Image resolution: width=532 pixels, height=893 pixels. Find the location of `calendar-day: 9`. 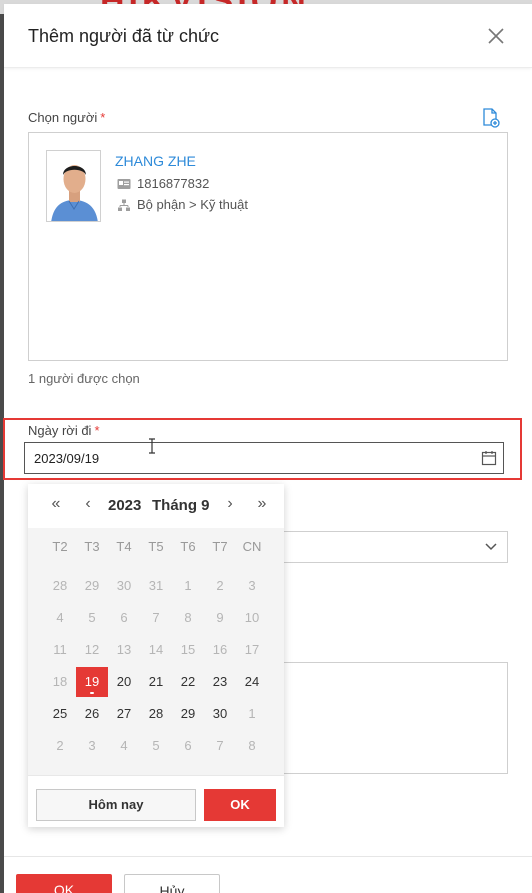

calendar-day: 9 is located at coordinates (220, 618).